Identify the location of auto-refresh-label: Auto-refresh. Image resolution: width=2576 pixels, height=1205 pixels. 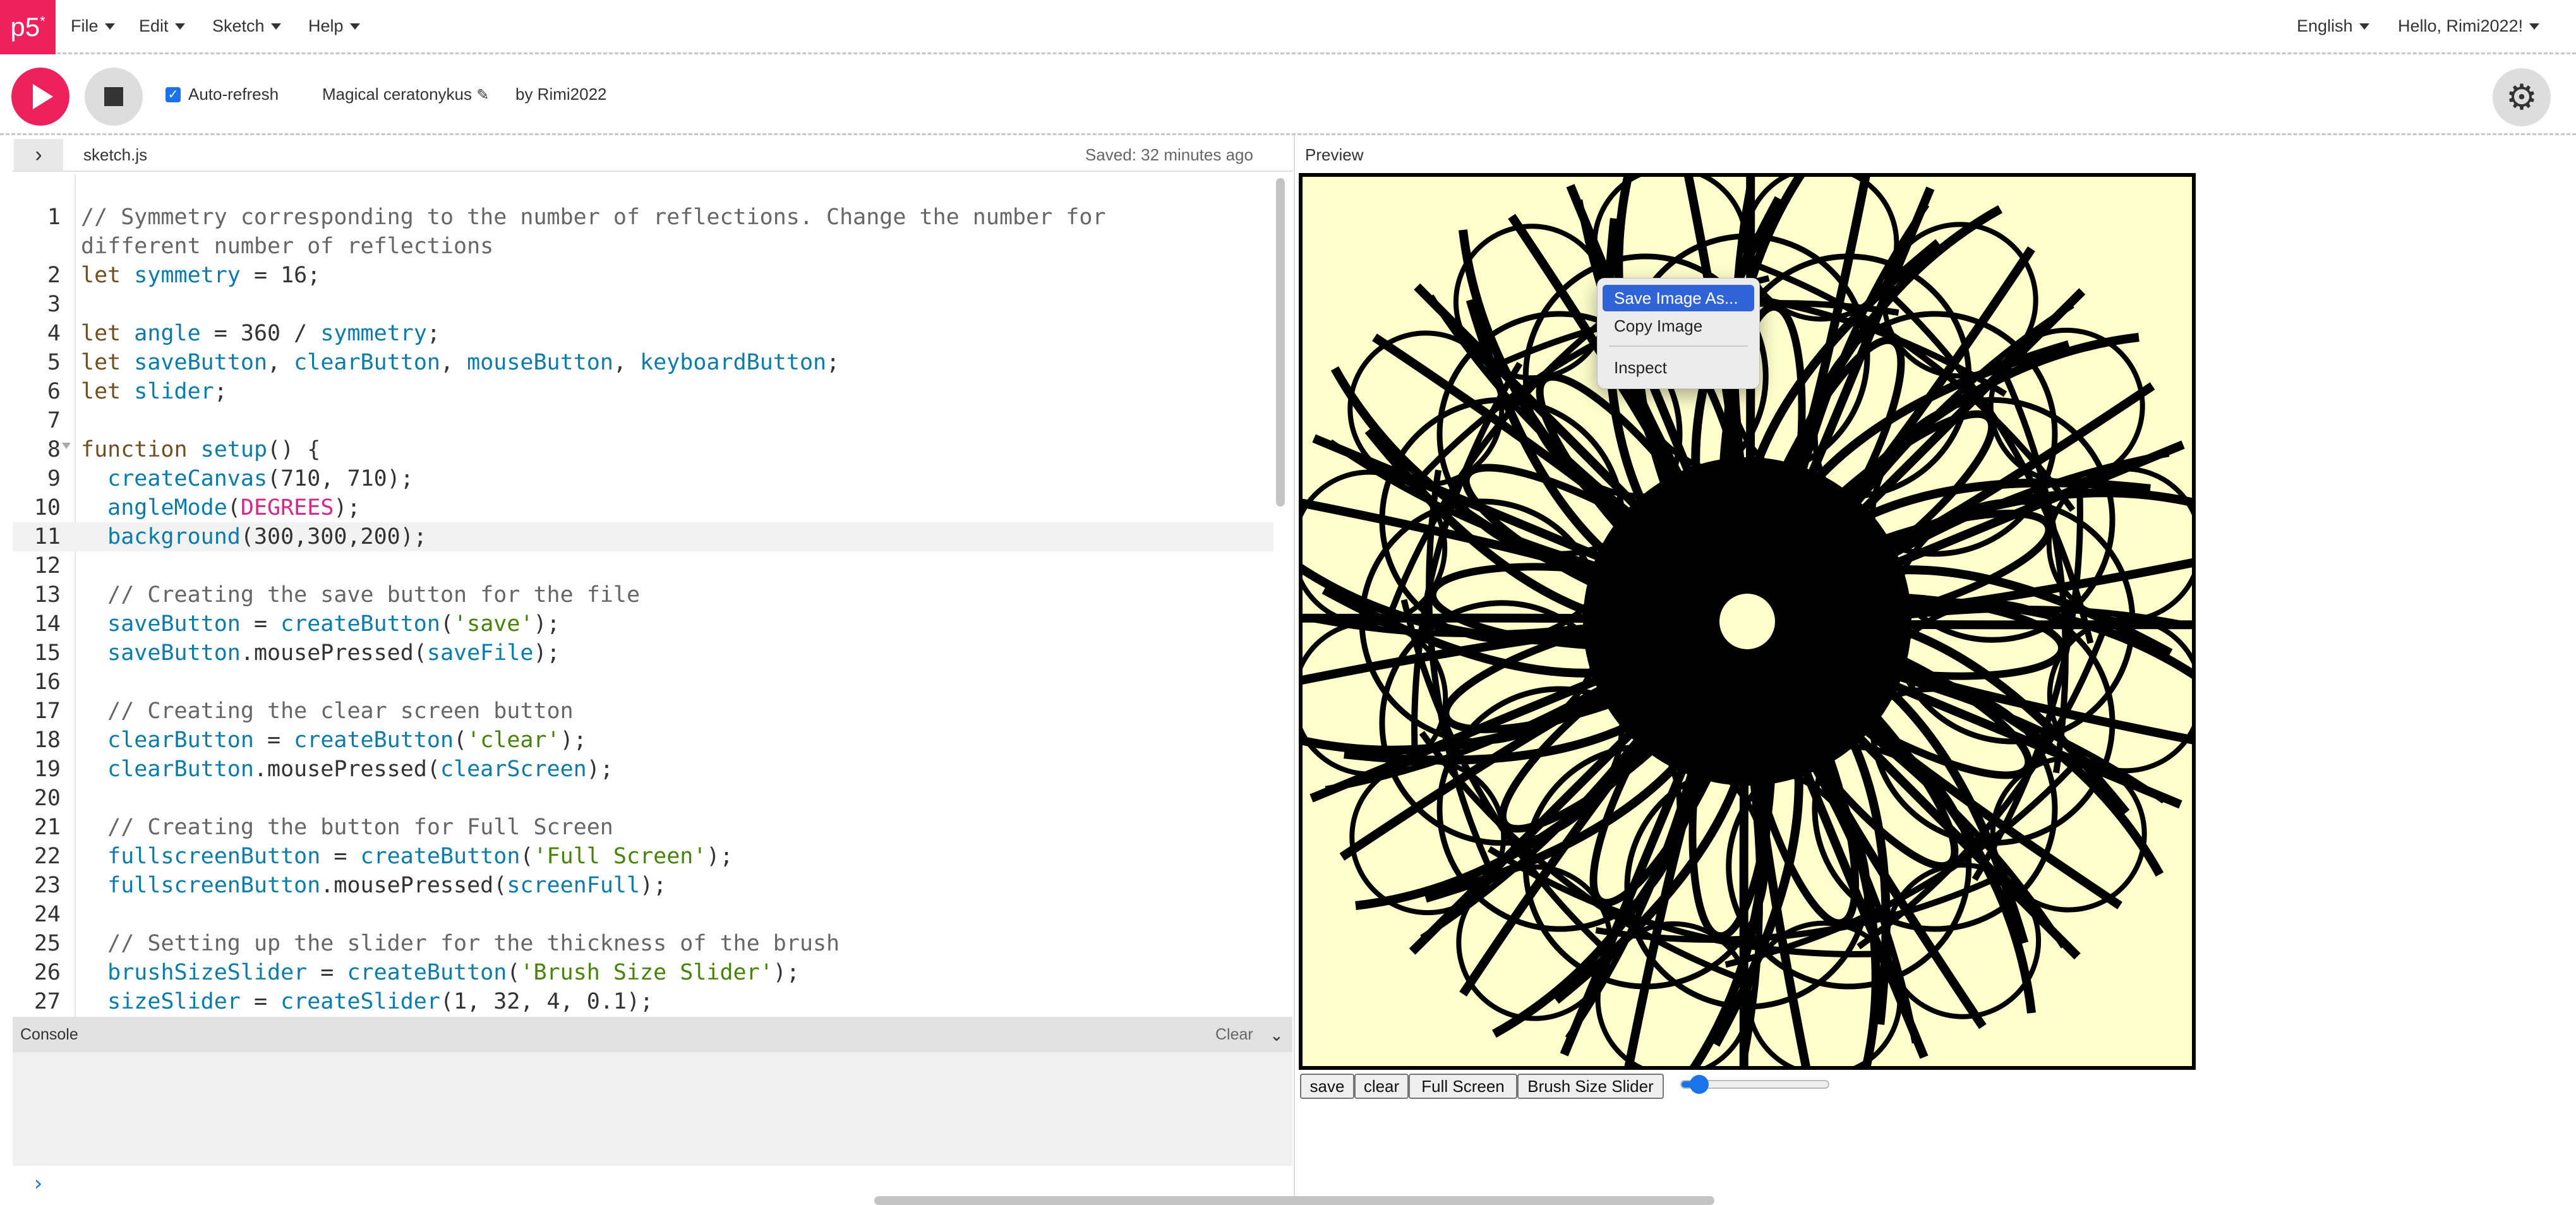
(233, 94).